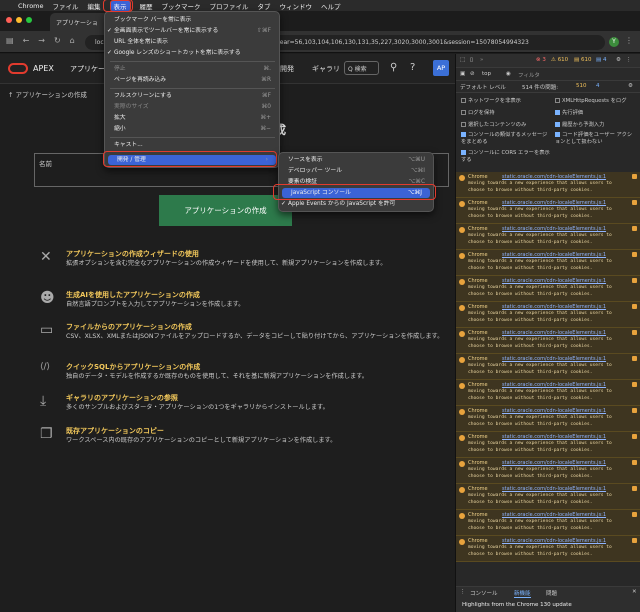 The width and height of the screenshot is (640, 612). Describe the element at coordinates (19, 20) in the screenshot. I see `minimize-window-icon` at that location.